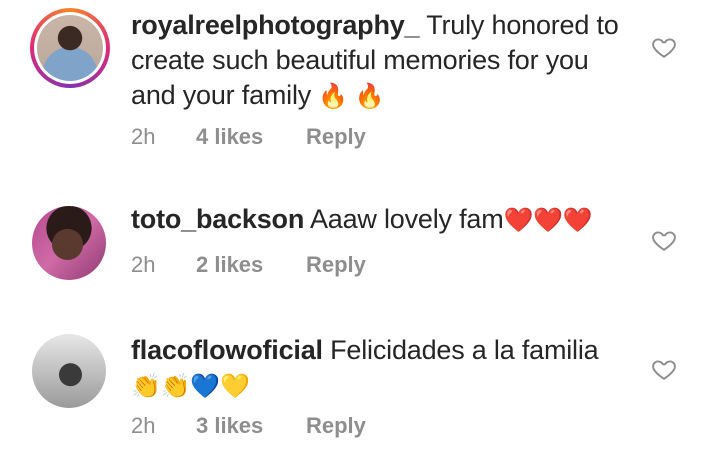 This screenshot has width=720, height=450. I want to click on comment-emojis: 🔥 🔥, so click(351, 96).